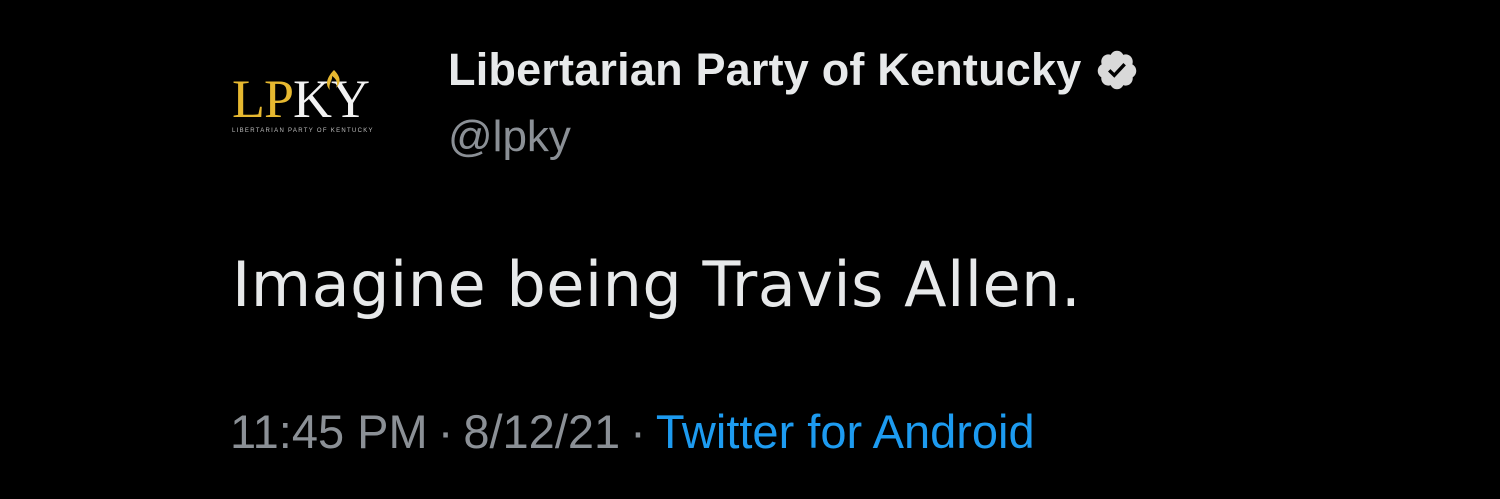 This screenshot has height=499, width=1500. What do you see at coordinates (657, 284) in the screenshot?
I see `tweet-text: Imagine being Travis Allen.` at bounding box center [657, 284].